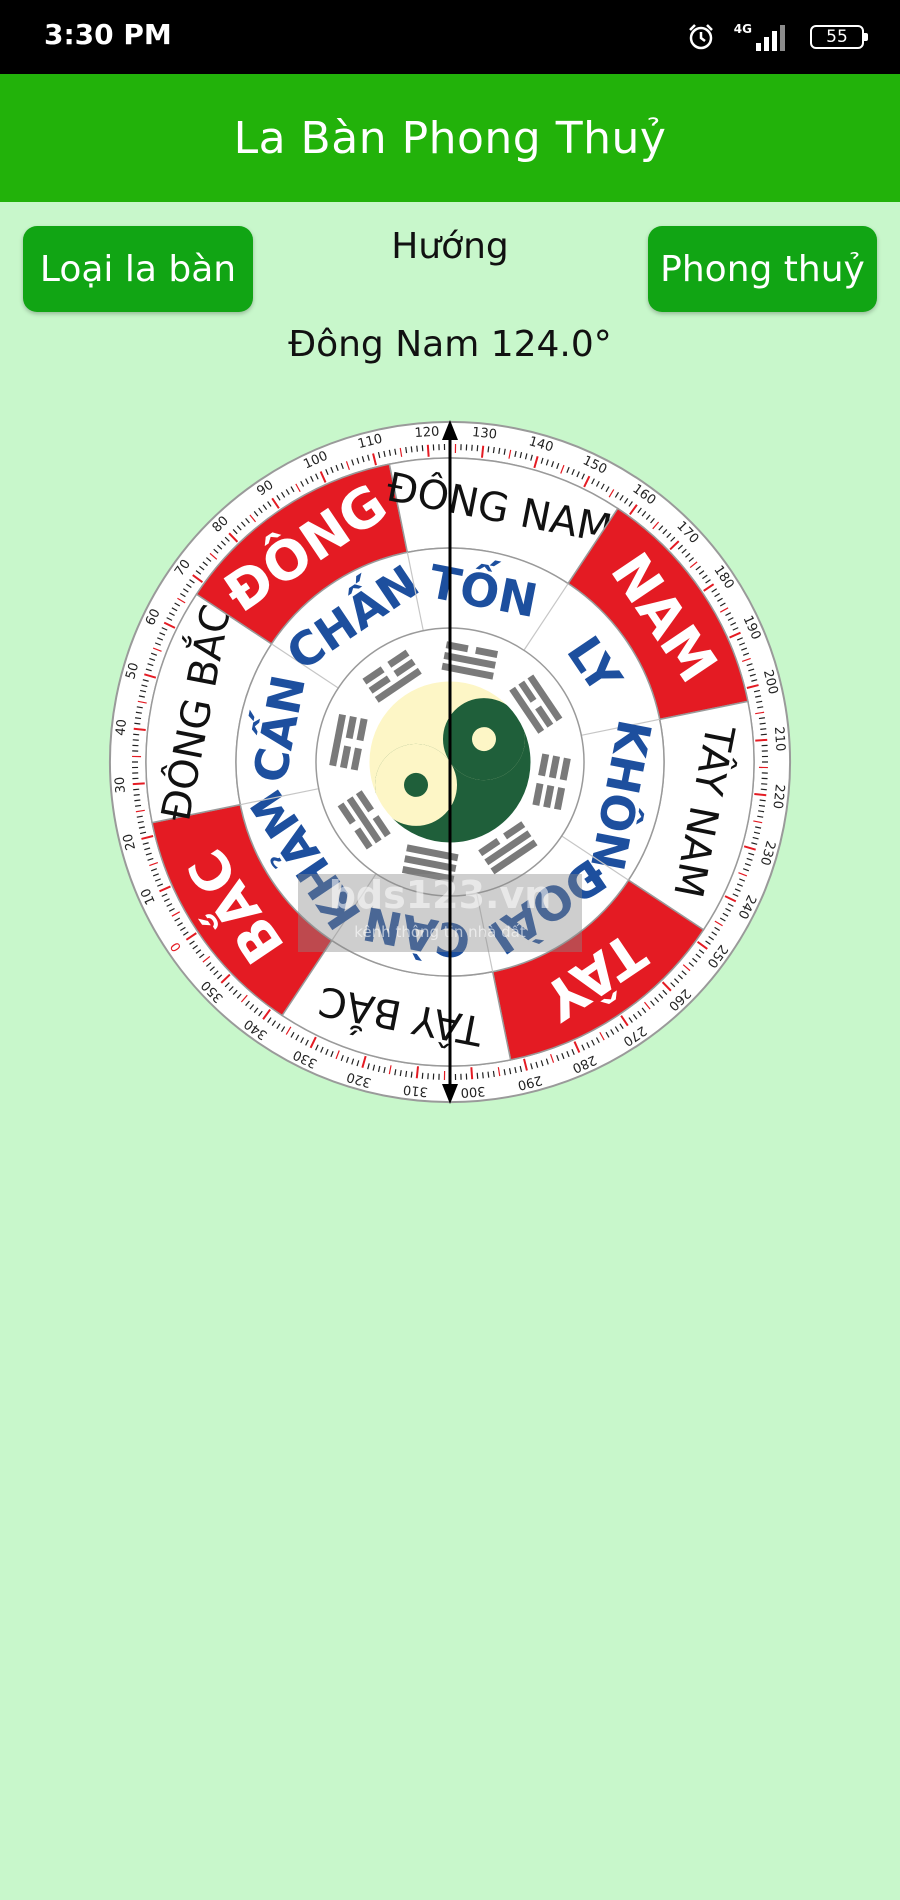  I want to click on watermark-tagline: kênh thông tin nhà đất, so click(440, 932).